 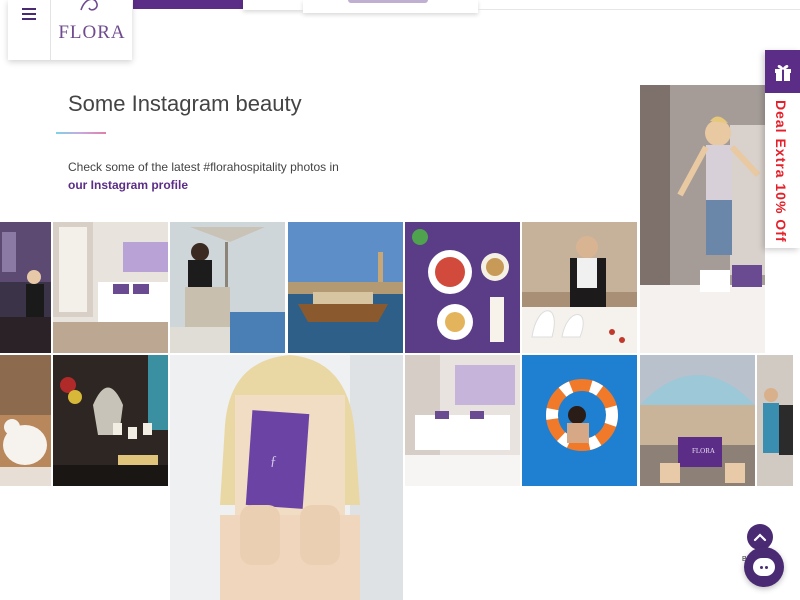 I want to click on gallery-photo-hotel-bedroom, so click(x=110, y=287).